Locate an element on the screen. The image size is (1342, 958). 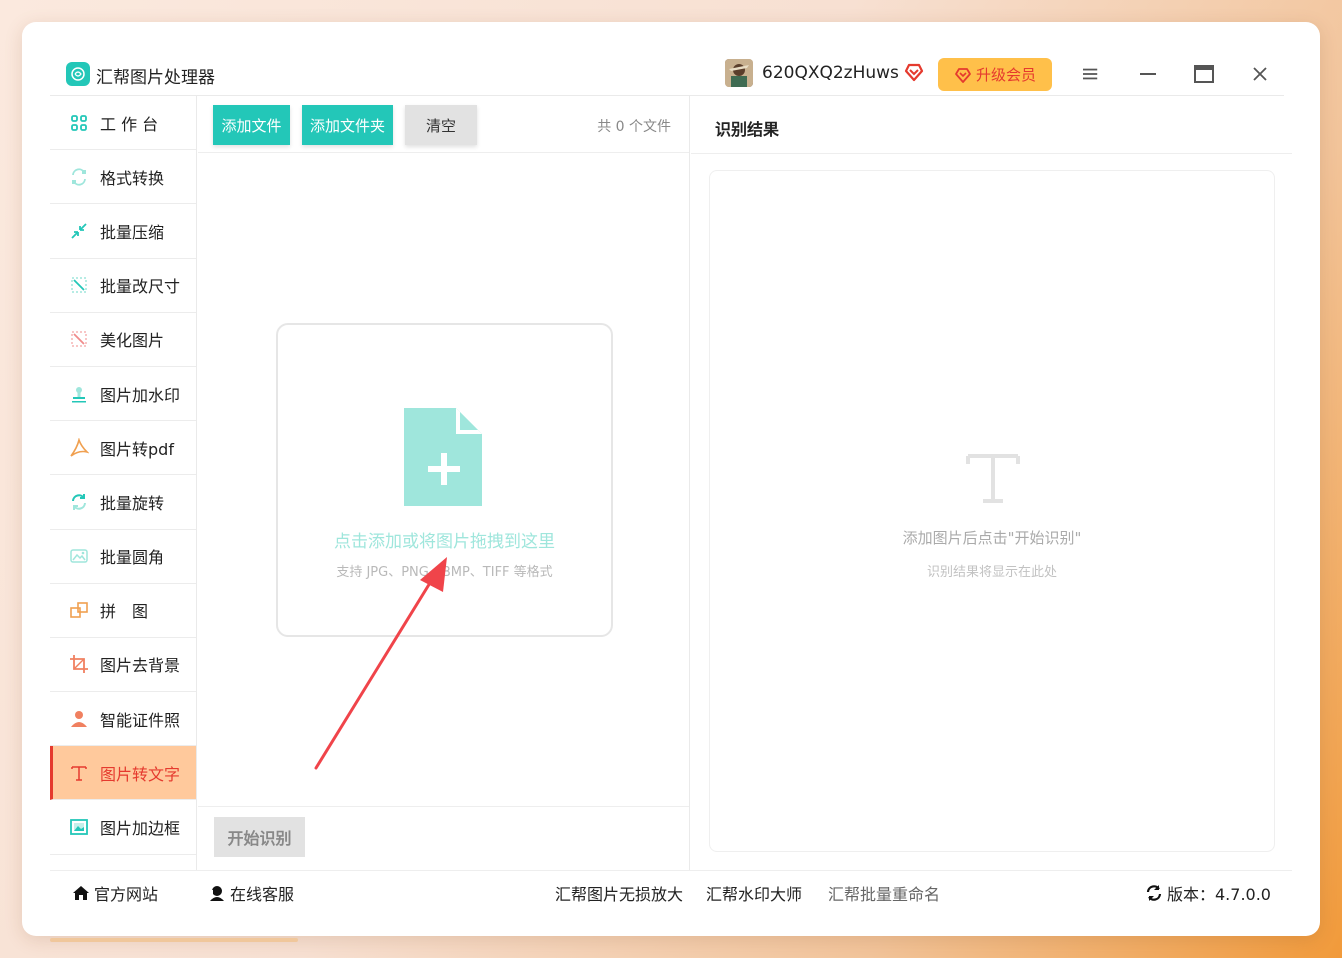
pdf-icon is located at coordinates (79, 448).